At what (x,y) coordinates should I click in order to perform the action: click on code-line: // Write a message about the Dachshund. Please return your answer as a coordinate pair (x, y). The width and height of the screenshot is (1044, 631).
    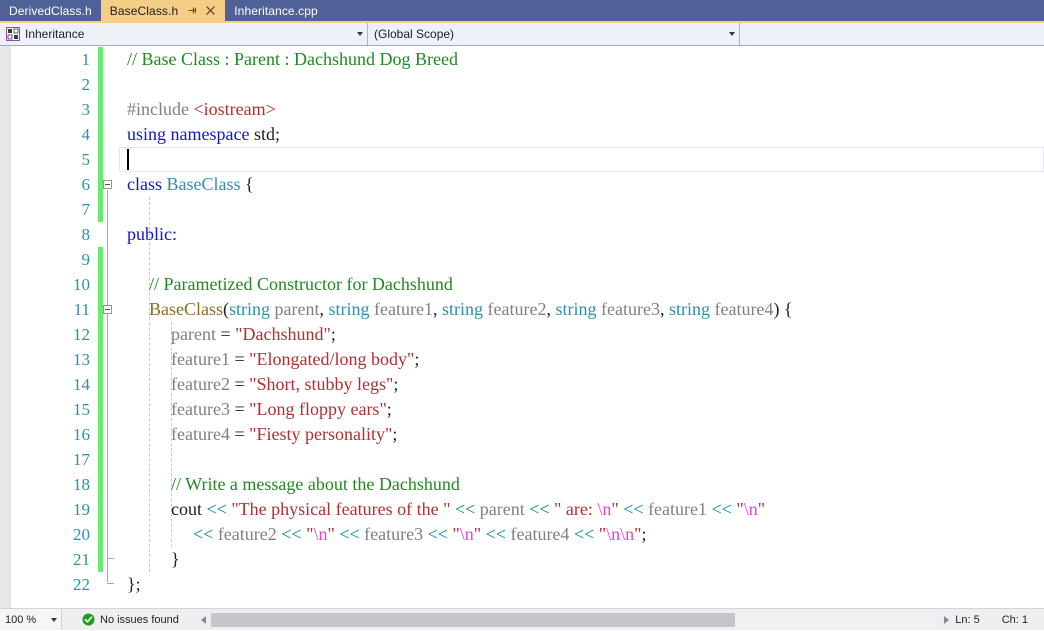
    Looking at the image, I should click on (315, 484).